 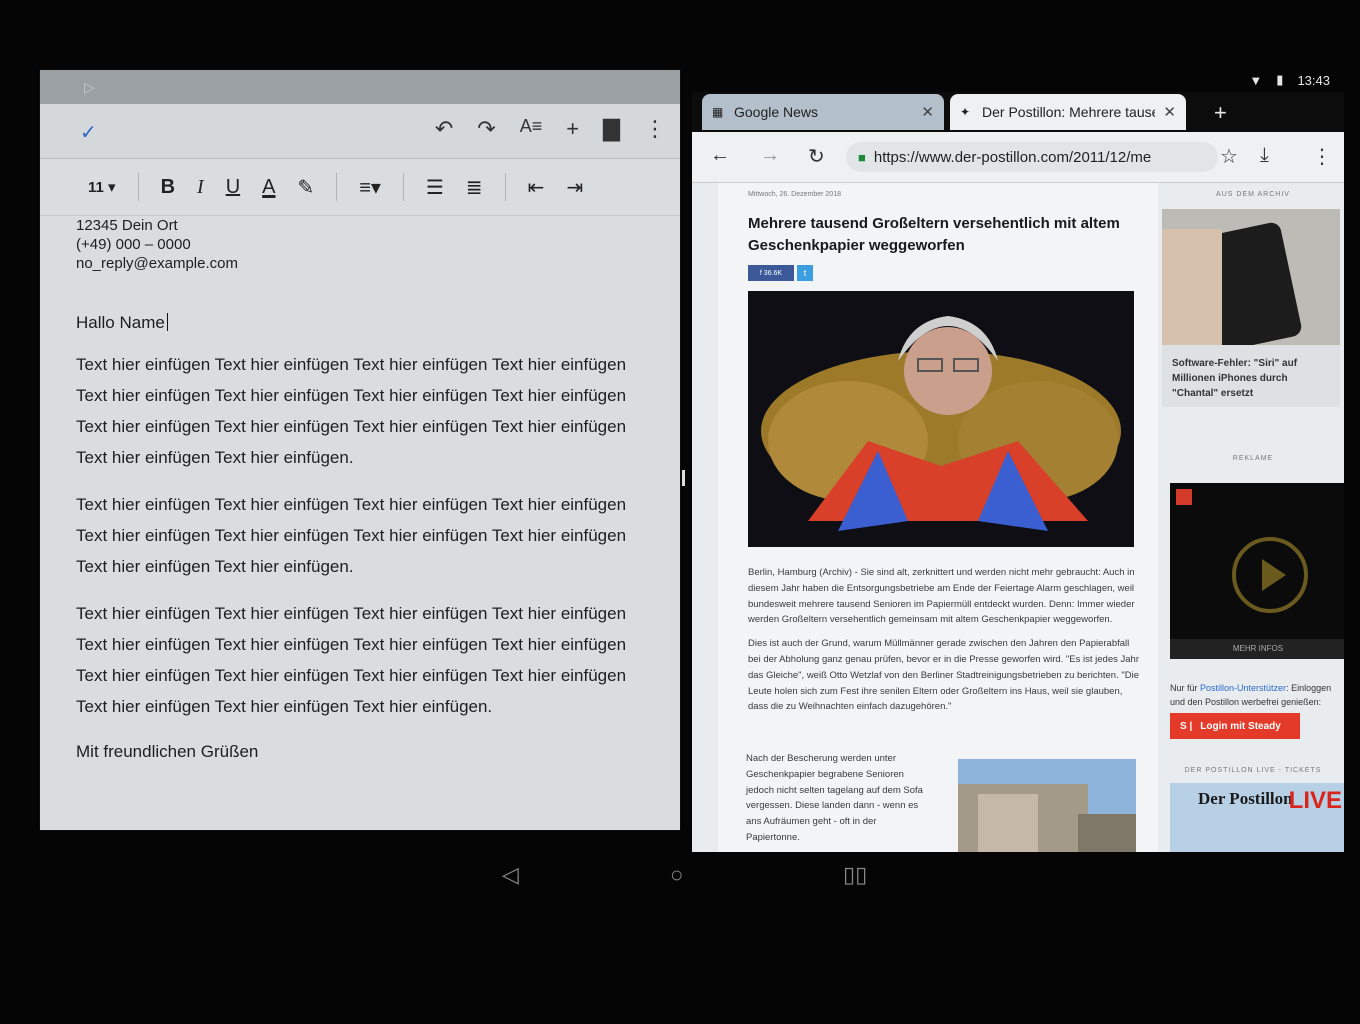 I want to click on back-arrow-icon: ←, so click(x=720, y=155).